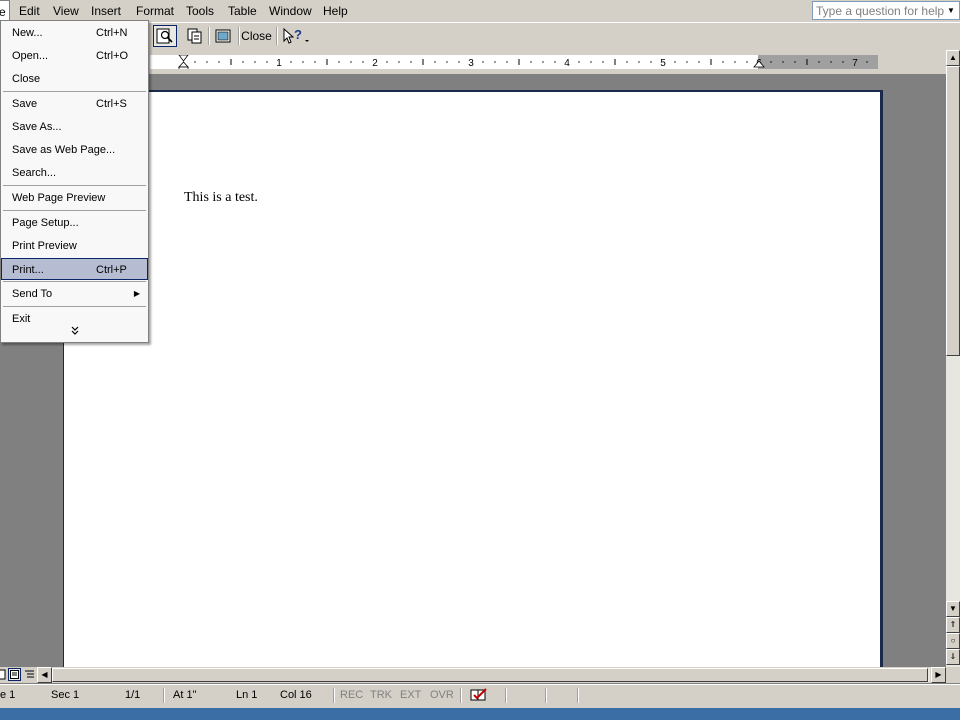 Image resolution: width=960 pixels, height=720 pixels. I want to click on menu-item-web-page-preview: Web Page Preview, so click(74, 198).